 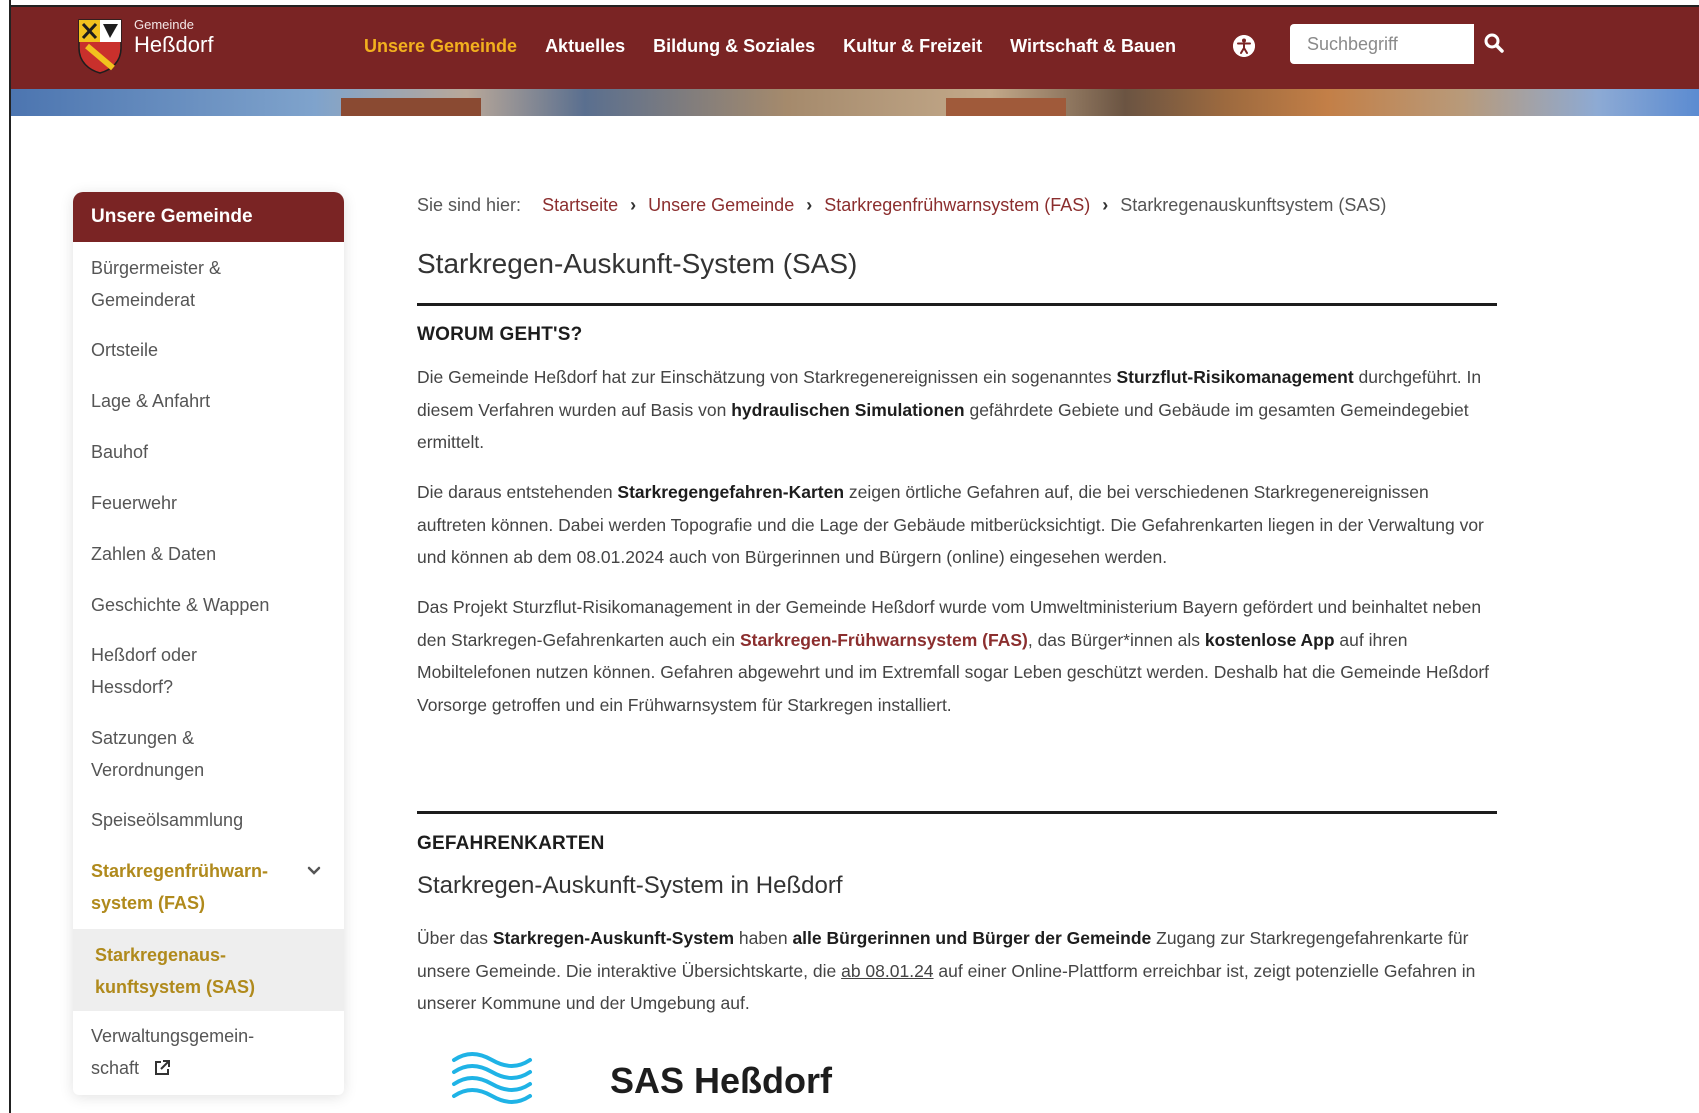 I want to click on bold-text: Sturzflut-Risikomanagement, so click(x=1235, y=377).